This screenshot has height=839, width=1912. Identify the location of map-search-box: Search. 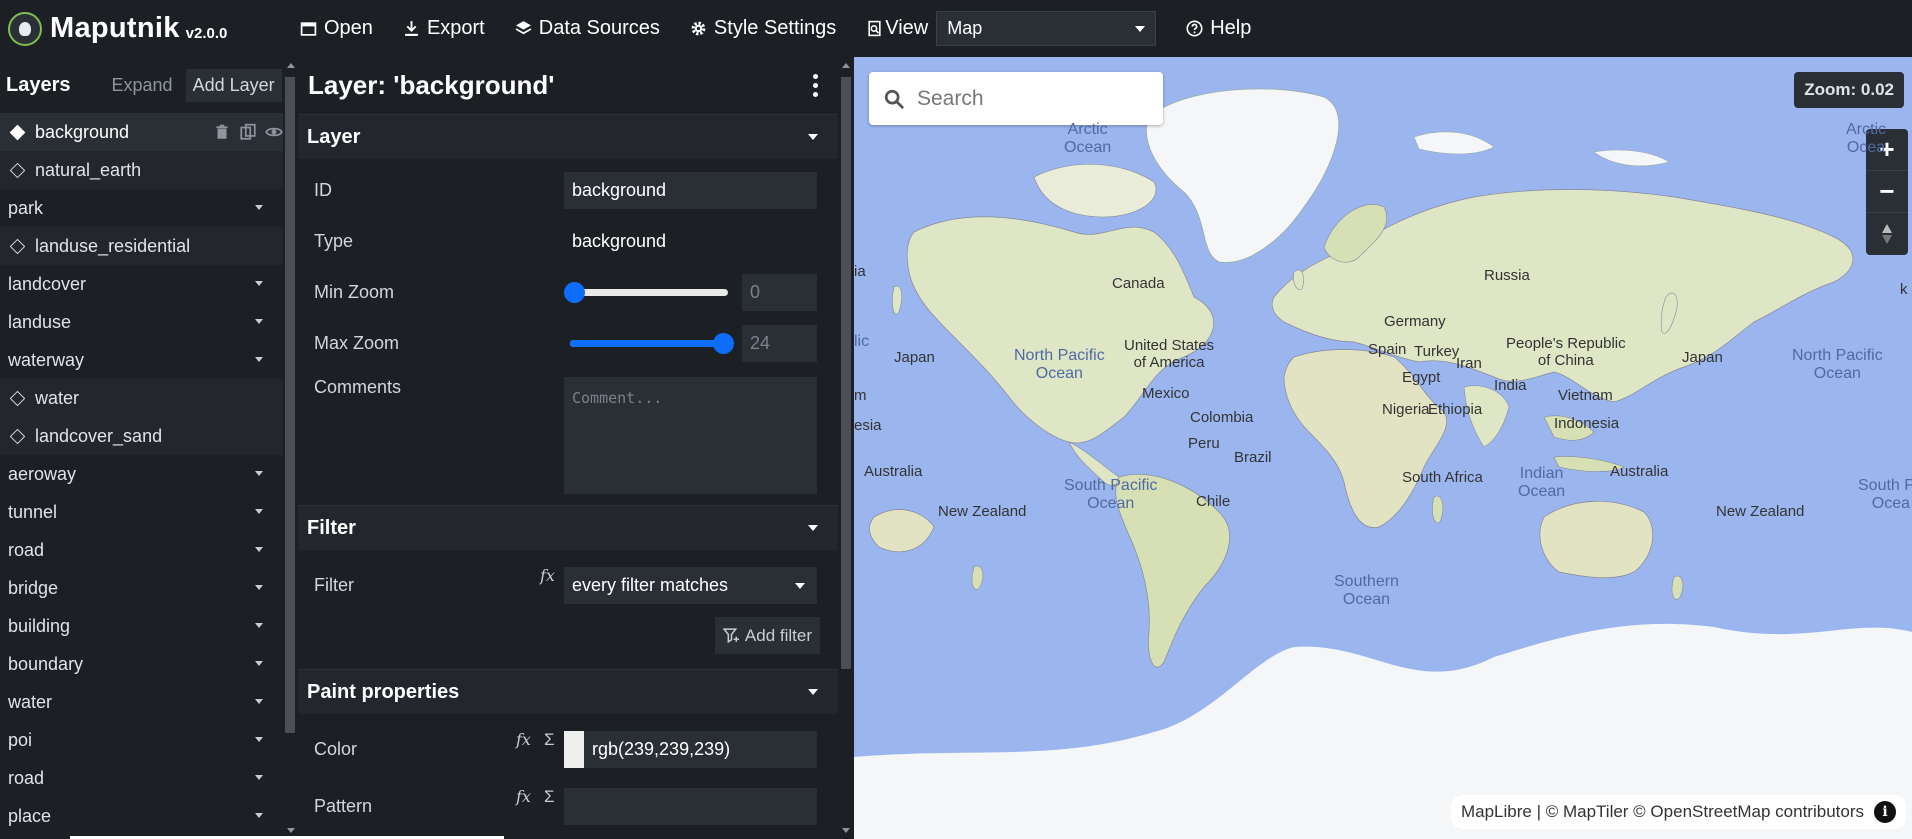
(1016, 98).